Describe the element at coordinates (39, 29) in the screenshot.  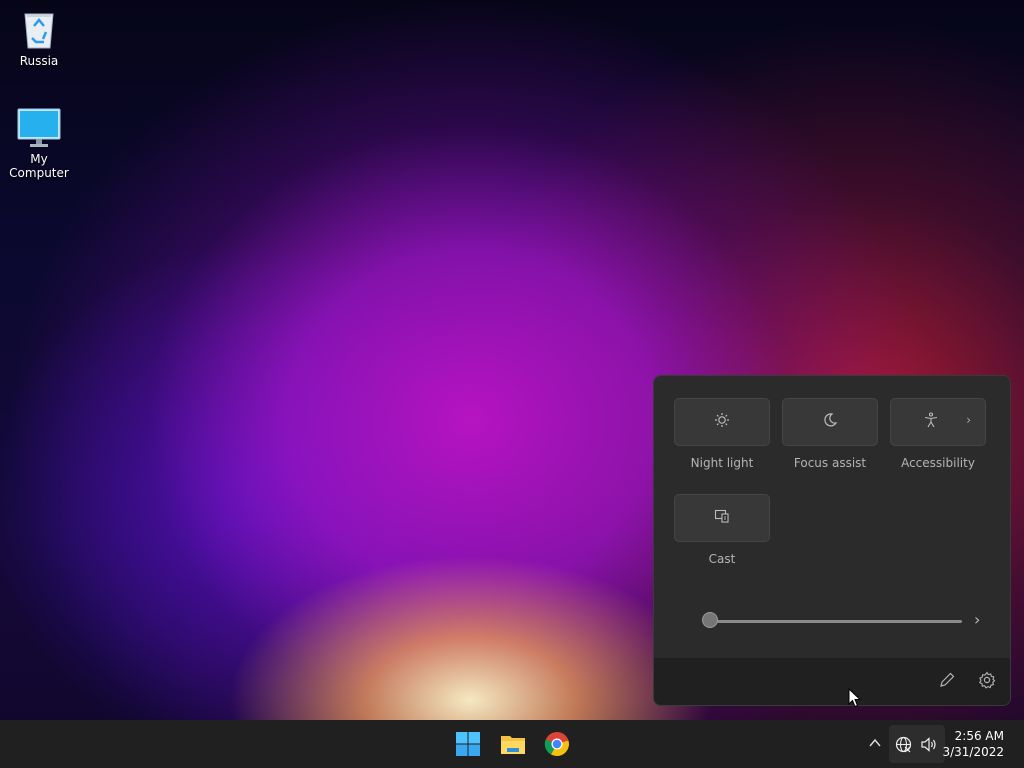
I see `recycle-bin-icon` at that location.